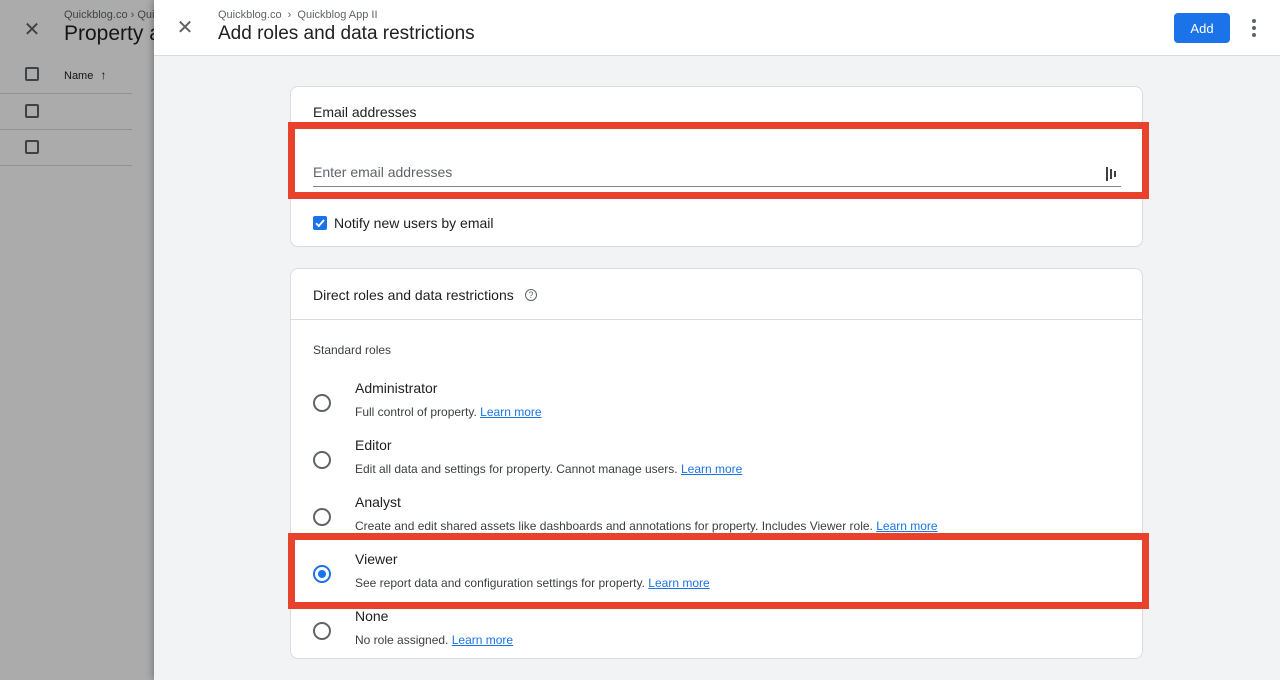 The height and width of the screenshot is (680, 1280). What do you see at coordinates (718, 160) in the screenshot?
I see `highlight-box-email` at bounding box center [718, 160].